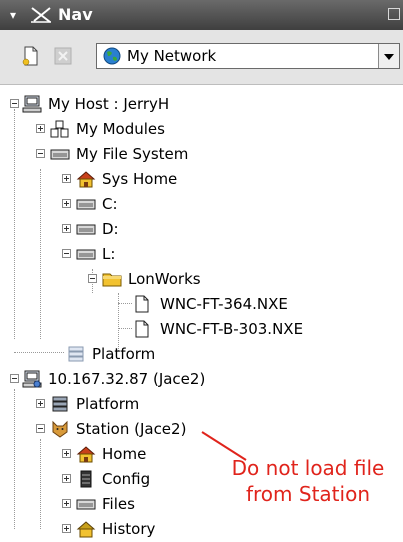 This screenshot has height=542, width=403. What do you see at coordinates (110, 204) in the screenshot?
I see `tree-label: C:` at bounding box center [110, 204].